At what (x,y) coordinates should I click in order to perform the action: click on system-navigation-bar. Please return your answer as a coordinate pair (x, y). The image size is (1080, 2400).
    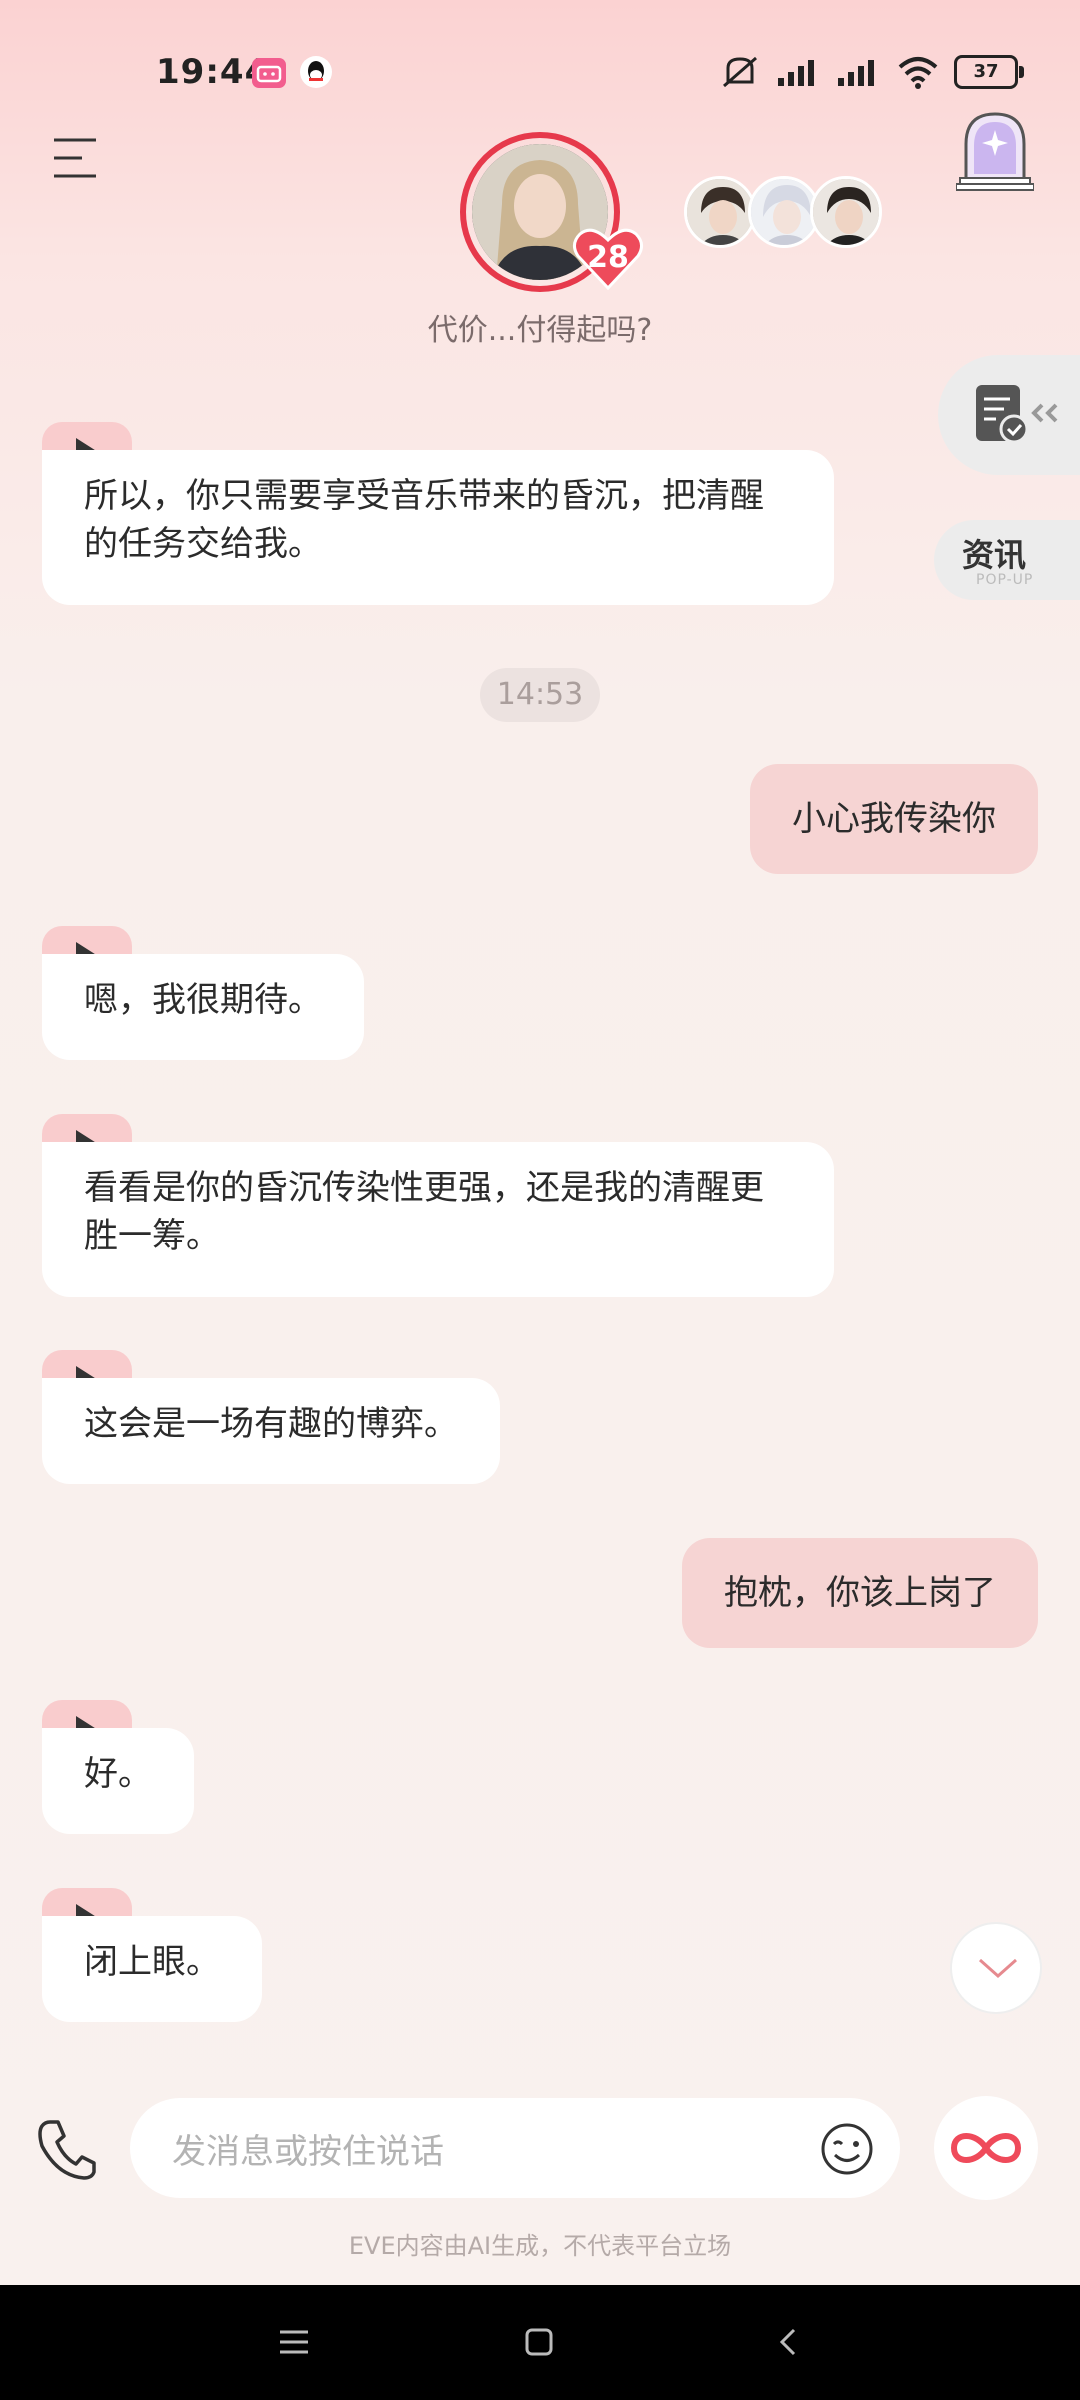
    Looking at the image, I should click on (540, 2342).